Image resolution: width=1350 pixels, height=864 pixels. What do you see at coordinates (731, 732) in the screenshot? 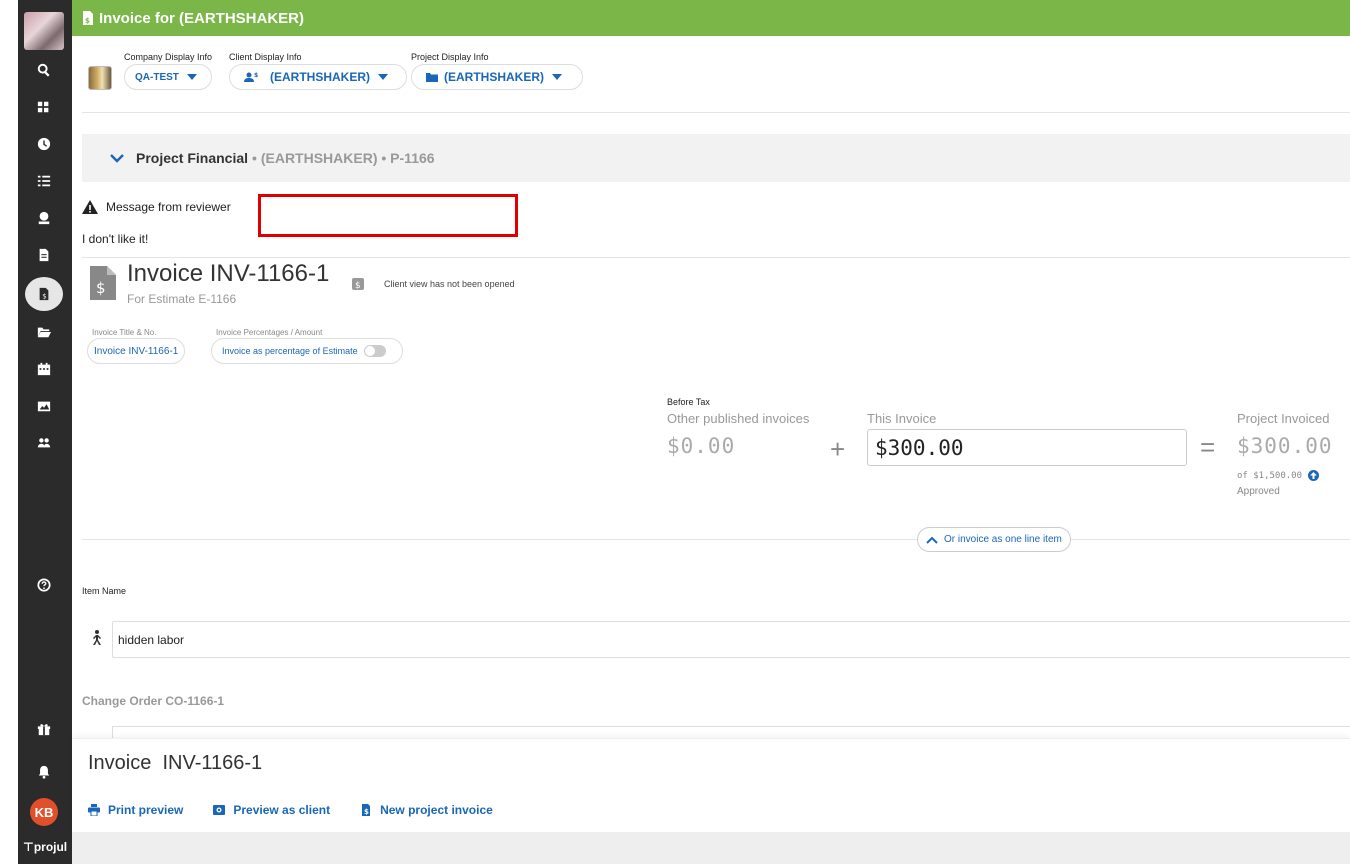
I see `change-order-item-input` at bounding box center [731, 732].